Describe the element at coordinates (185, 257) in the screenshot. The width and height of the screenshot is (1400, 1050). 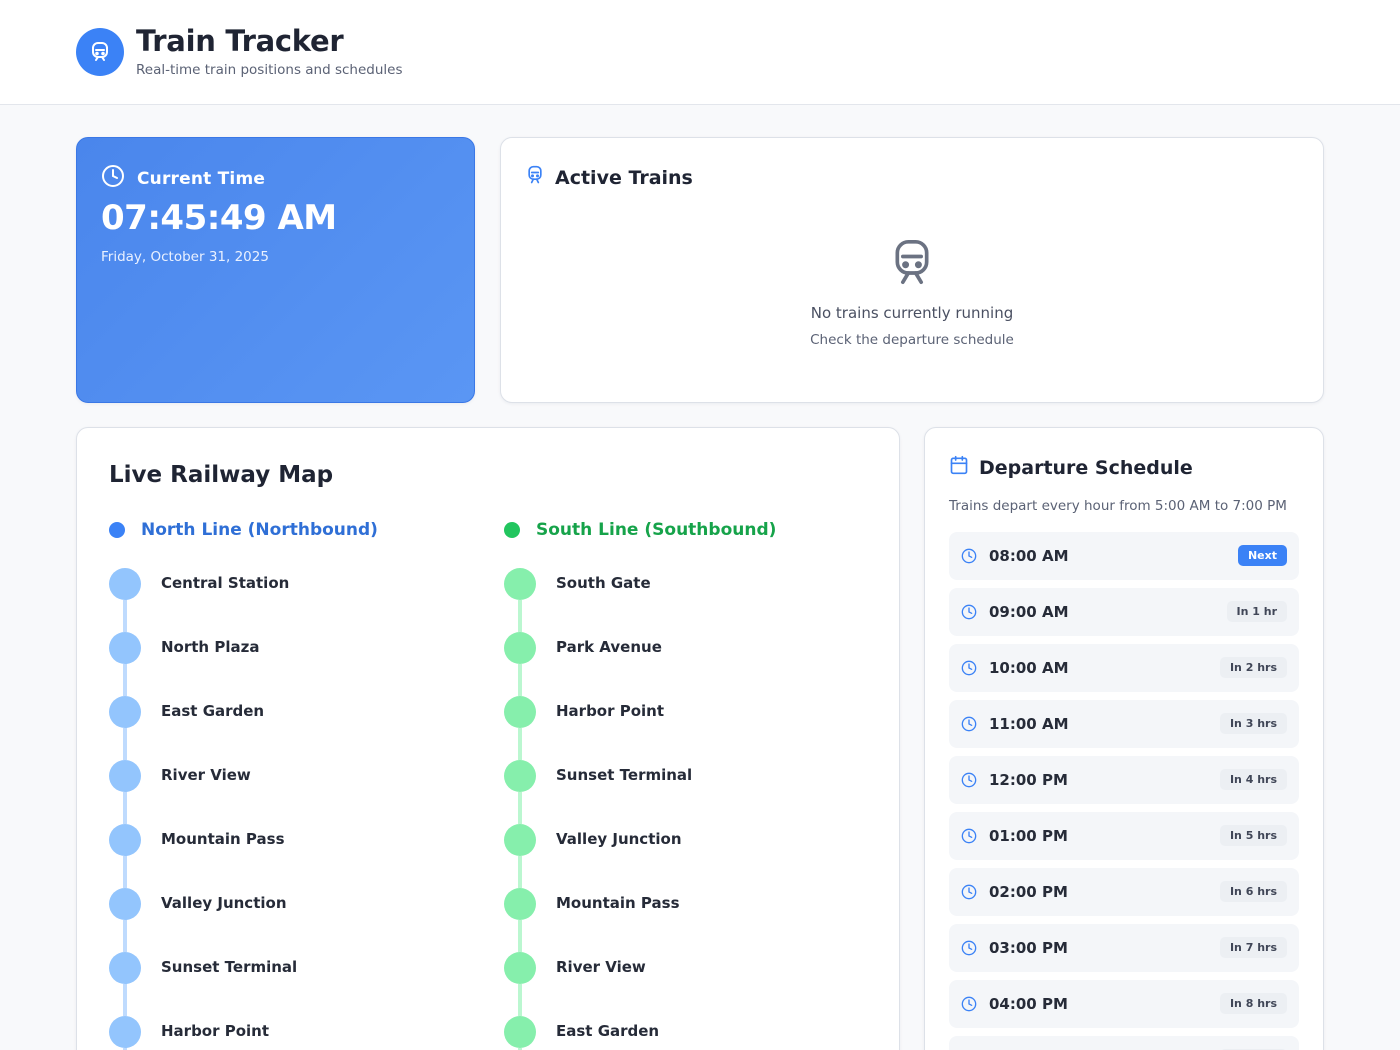
I see `current-date: Friday, October 31, 2025` at that location.